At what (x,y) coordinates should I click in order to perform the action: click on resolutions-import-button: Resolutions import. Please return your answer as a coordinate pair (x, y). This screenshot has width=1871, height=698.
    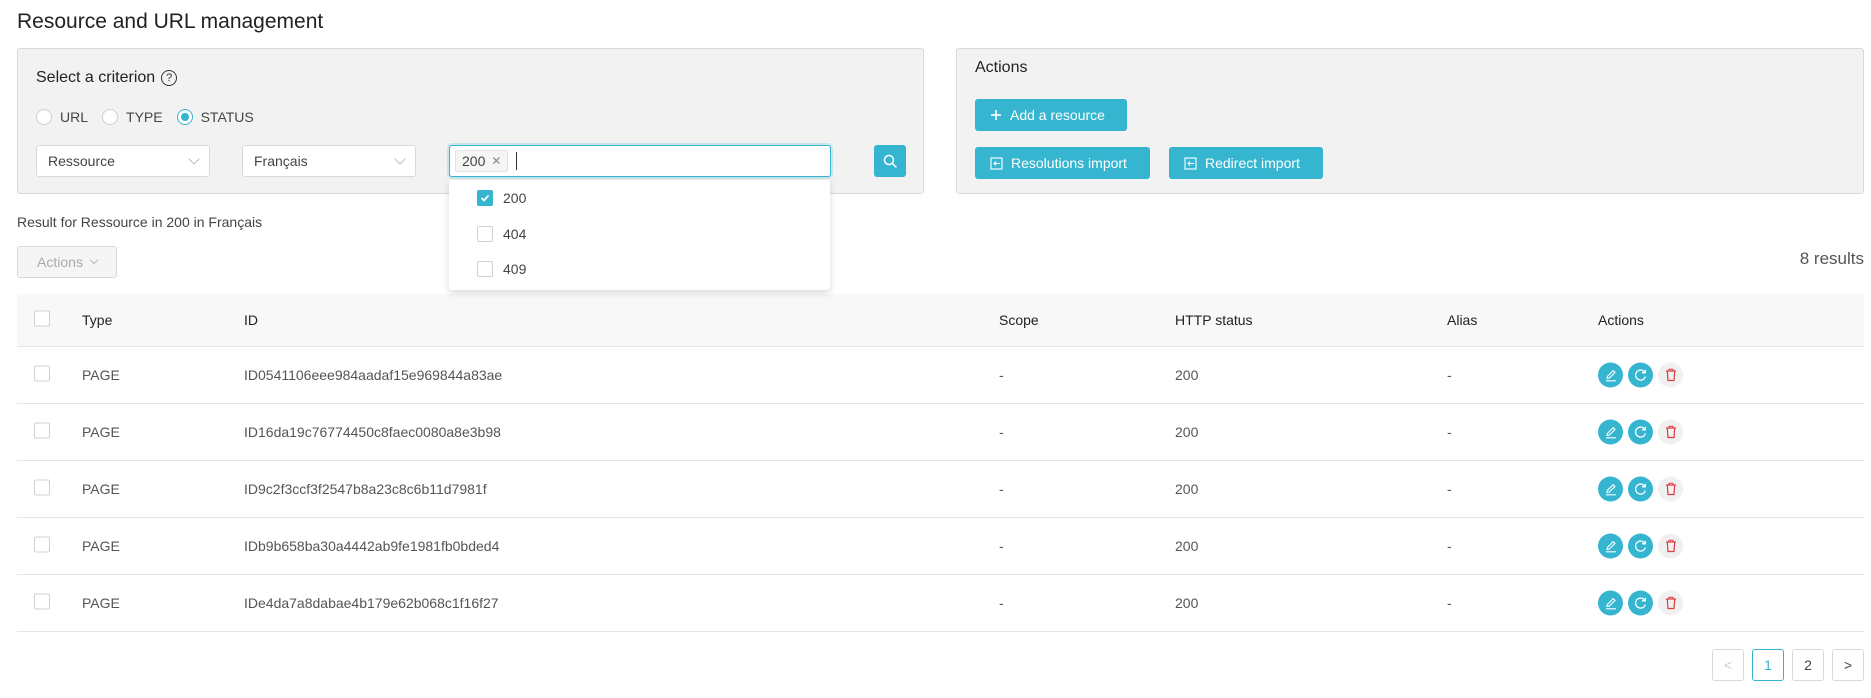
    Looking at the image, I should click on (1062, 163).